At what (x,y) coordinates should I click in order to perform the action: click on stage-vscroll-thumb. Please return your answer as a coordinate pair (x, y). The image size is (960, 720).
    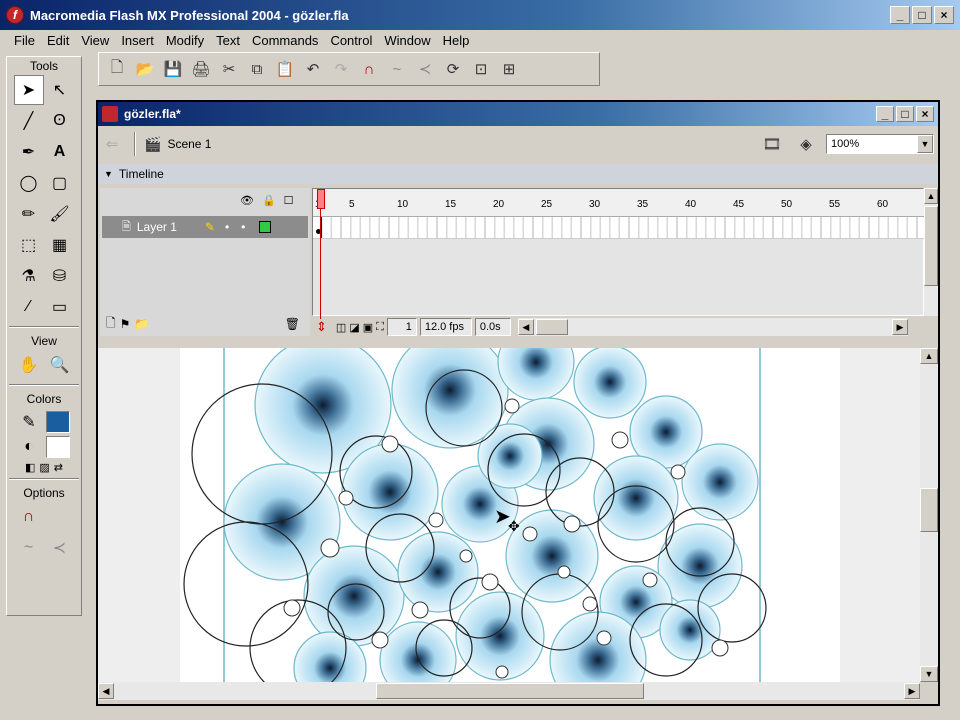
    Looking at the image, I should click on (929, 510).